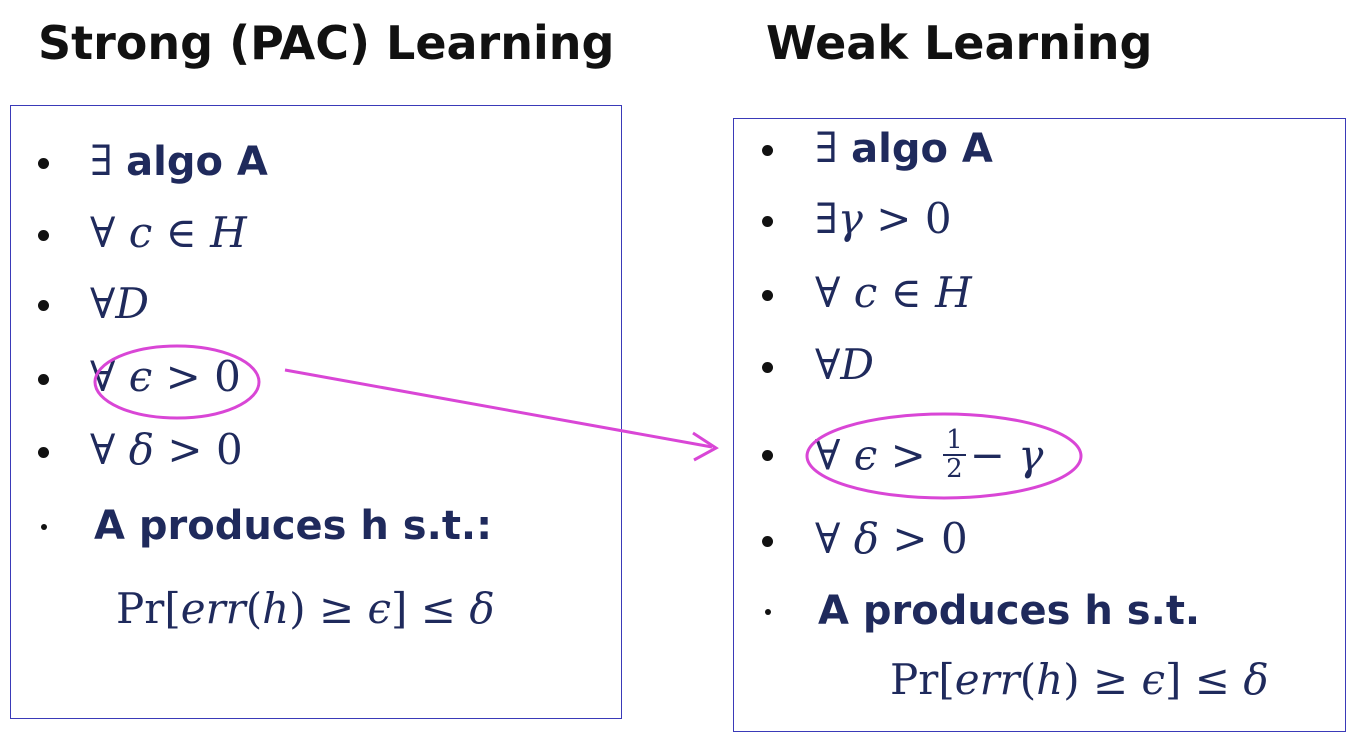 The height and width of the screenshot is (737, 1347). Describe the element at coordinates (1009, 611) in the screenshot. I see `list-item-produces: A produces h s.t.` at that location.